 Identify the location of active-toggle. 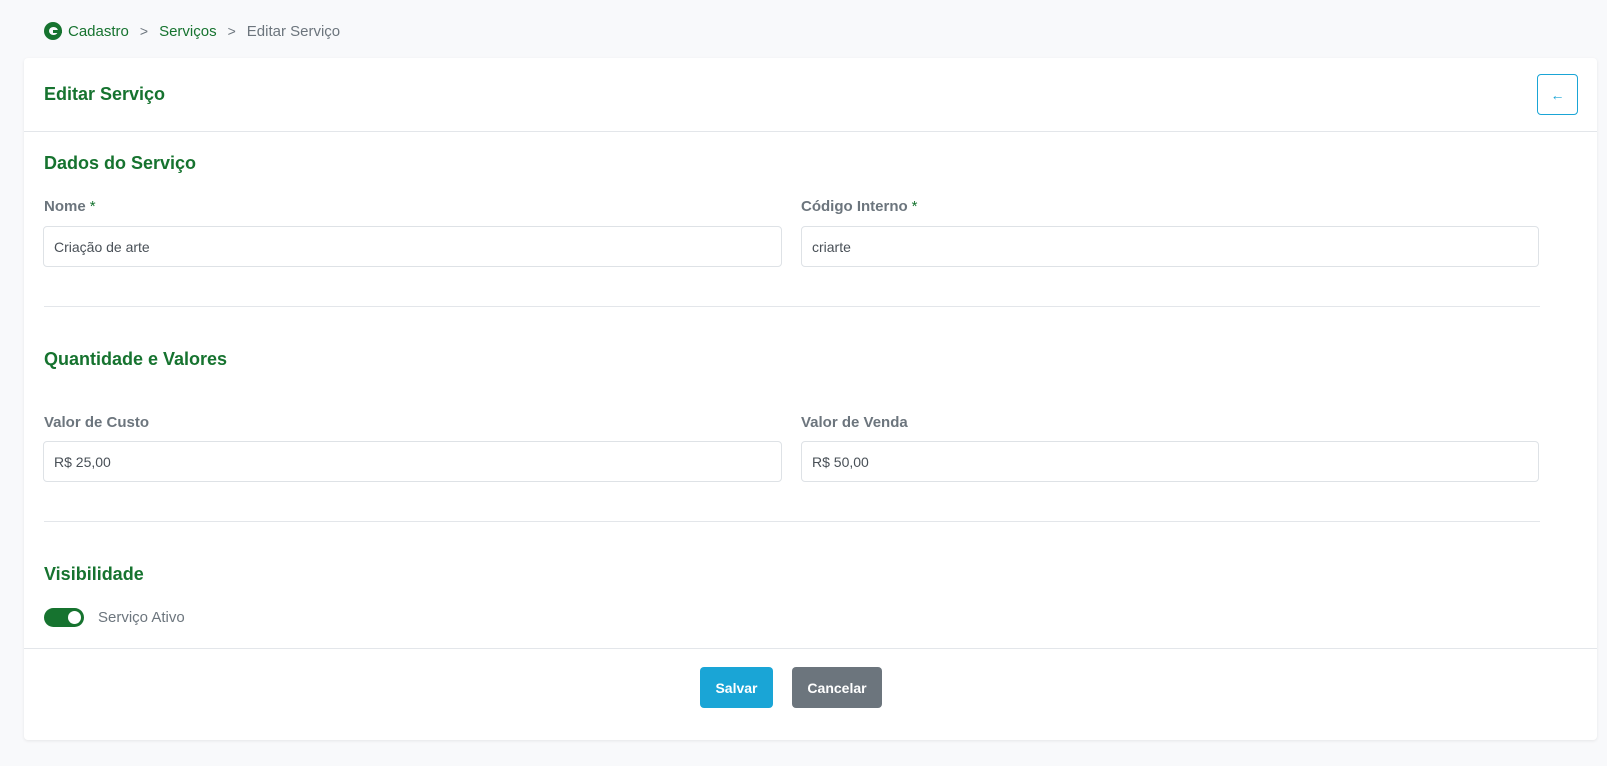
(64, 617).